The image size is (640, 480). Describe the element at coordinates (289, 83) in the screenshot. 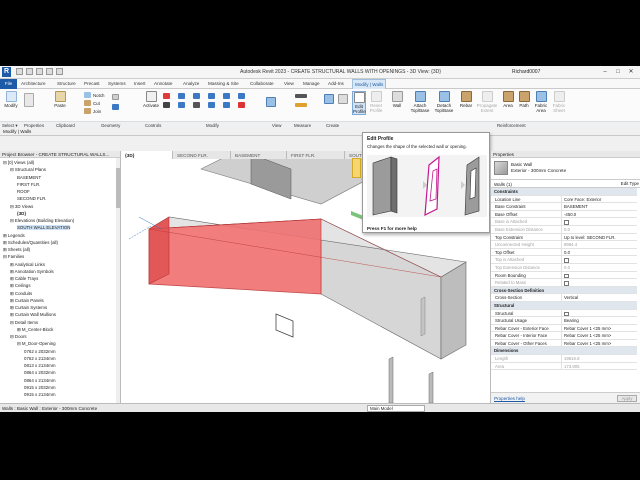

I see `tab-view: View` at that location.